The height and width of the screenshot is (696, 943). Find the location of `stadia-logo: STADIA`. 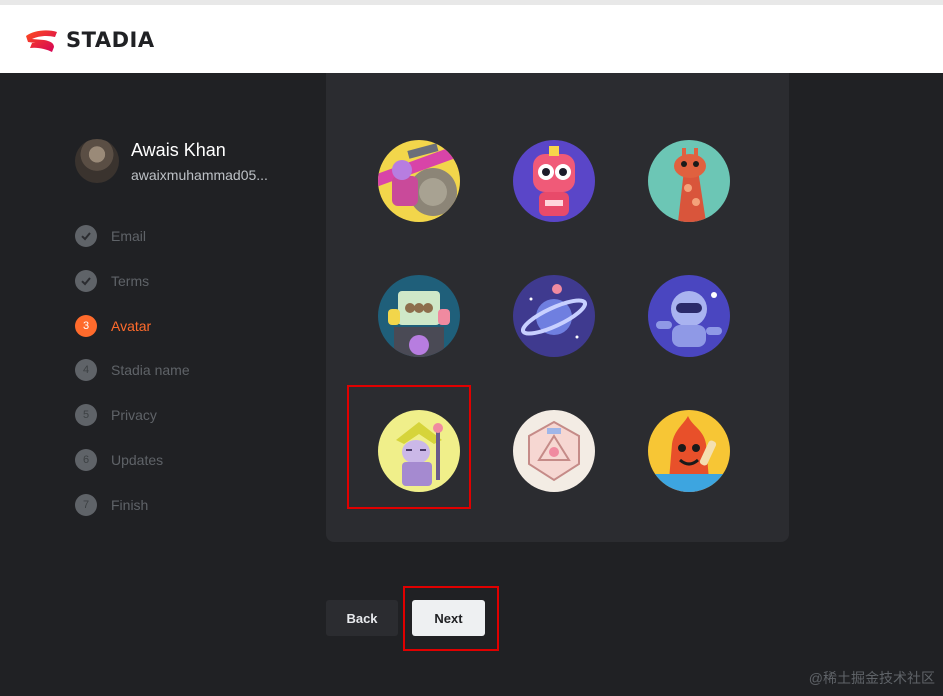

stadia-logo: STADIA is located at coordinates (89, 40).